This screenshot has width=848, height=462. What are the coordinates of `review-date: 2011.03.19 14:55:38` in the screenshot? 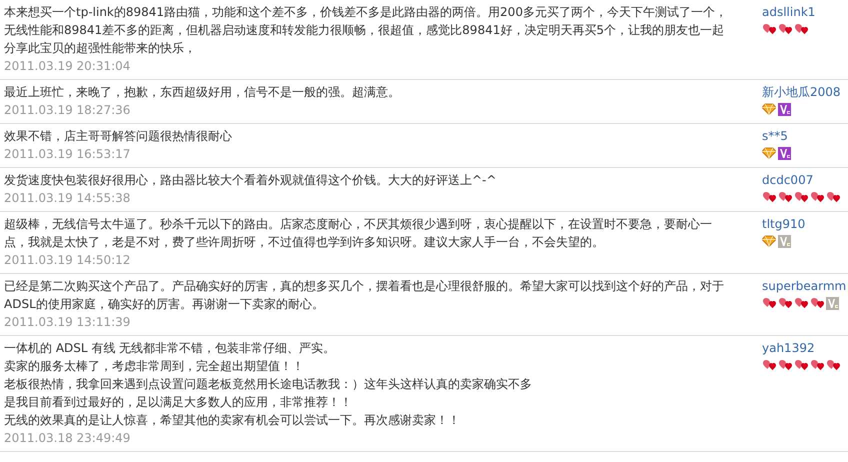 It's located at (67, 198).